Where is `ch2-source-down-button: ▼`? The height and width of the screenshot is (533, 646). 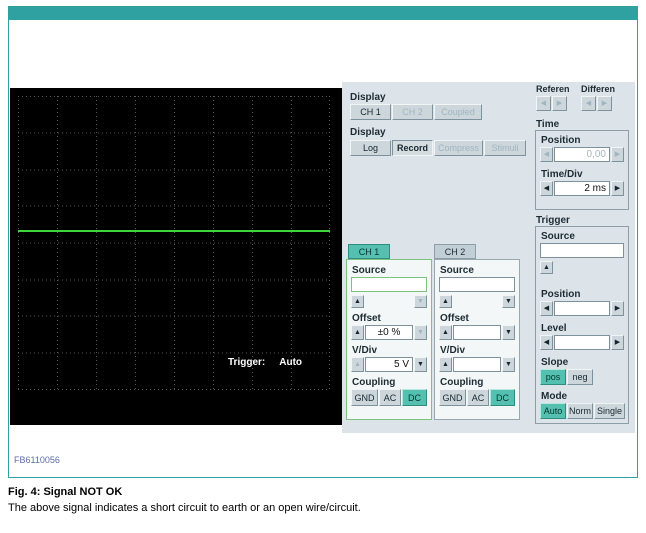
ch2-source-down-button: ▼ is located at coordinates (508, 301).